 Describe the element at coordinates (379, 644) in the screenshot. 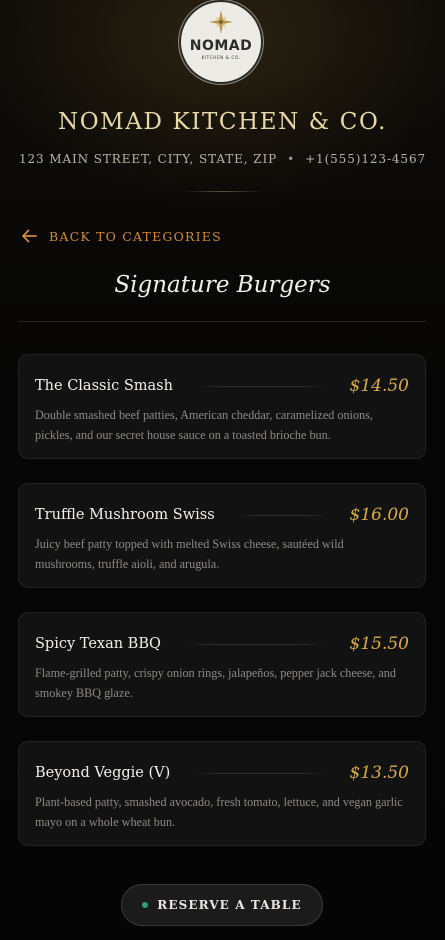

I see `menu-item-price: $15.50` at that location.